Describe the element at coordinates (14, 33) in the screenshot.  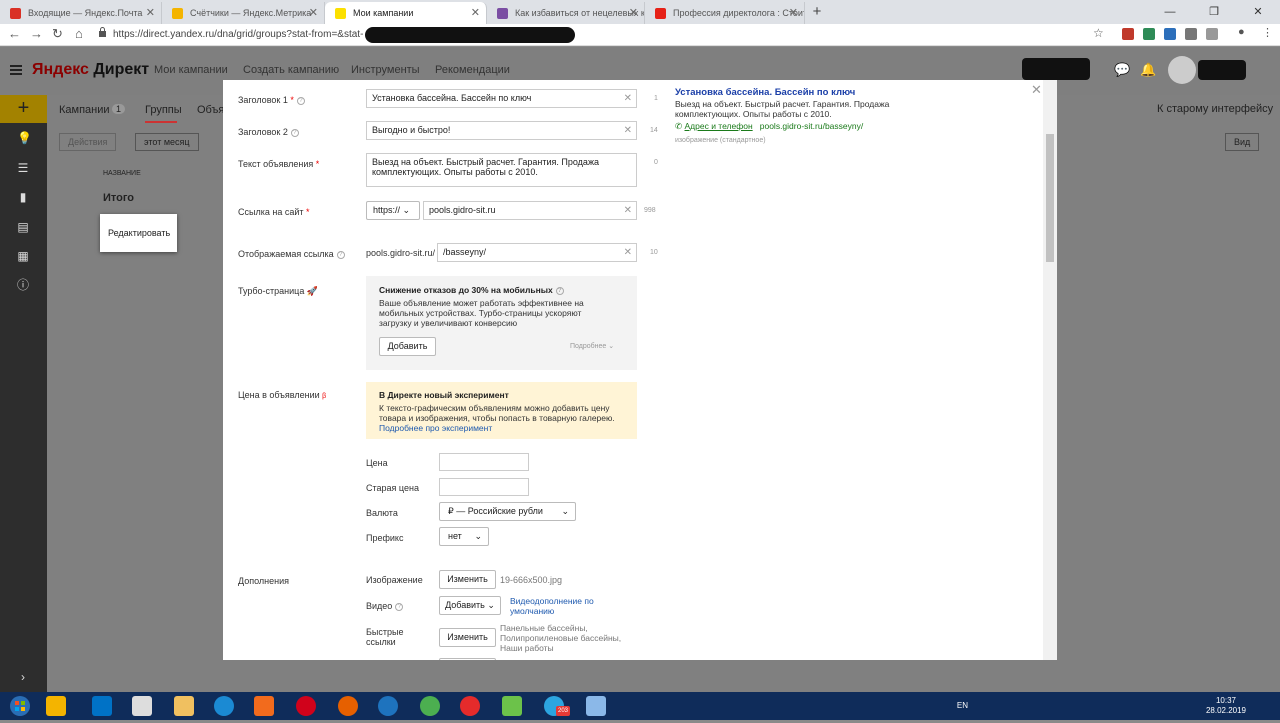
I see `back-icon: ←` at that location.